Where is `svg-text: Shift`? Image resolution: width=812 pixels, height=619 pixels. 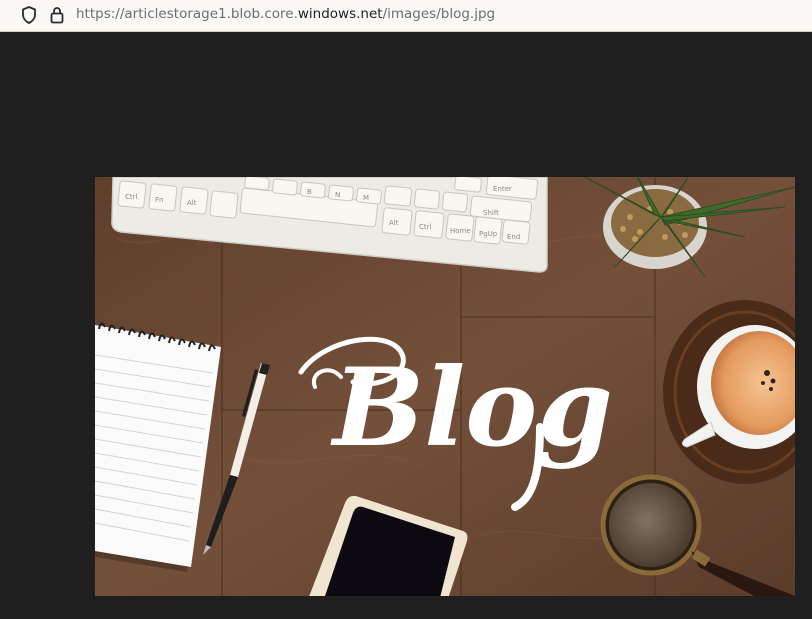 svg-text: Shift is located at coordinates (491, 213).